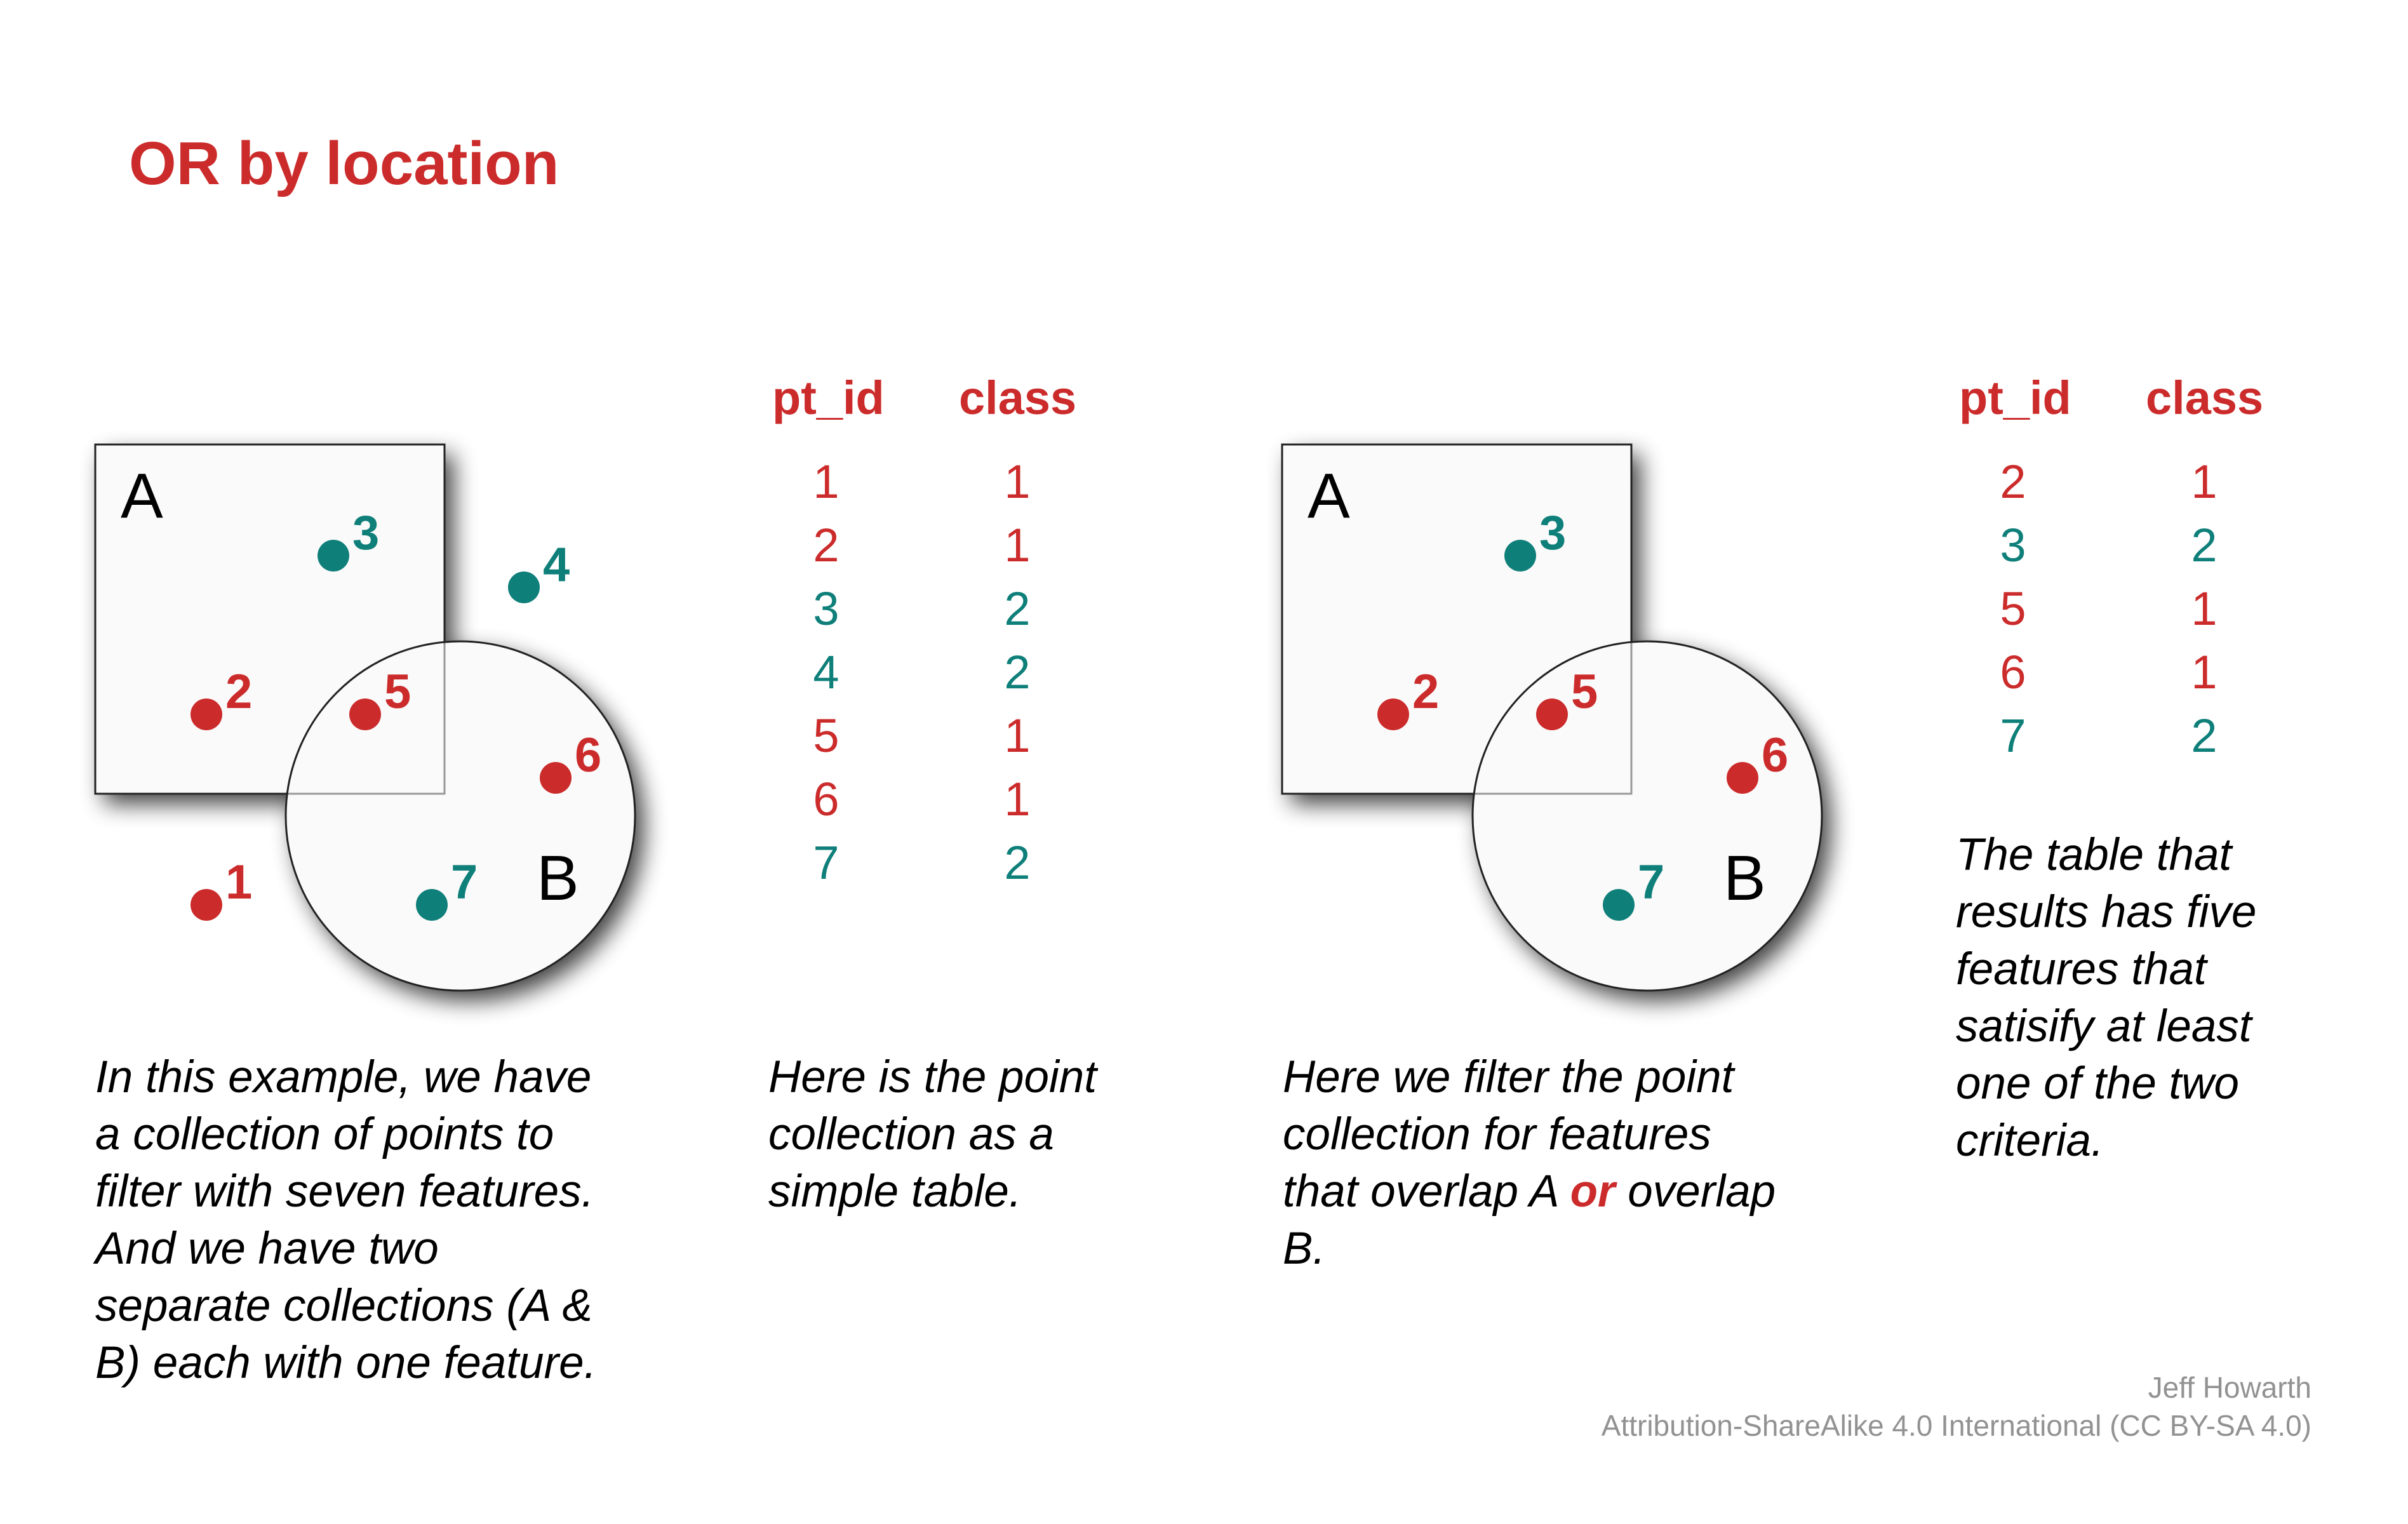 The width and height of the screenshot is (2408, 1524). I want to click on caption-line: a collection of points to, so click(325, 1134).